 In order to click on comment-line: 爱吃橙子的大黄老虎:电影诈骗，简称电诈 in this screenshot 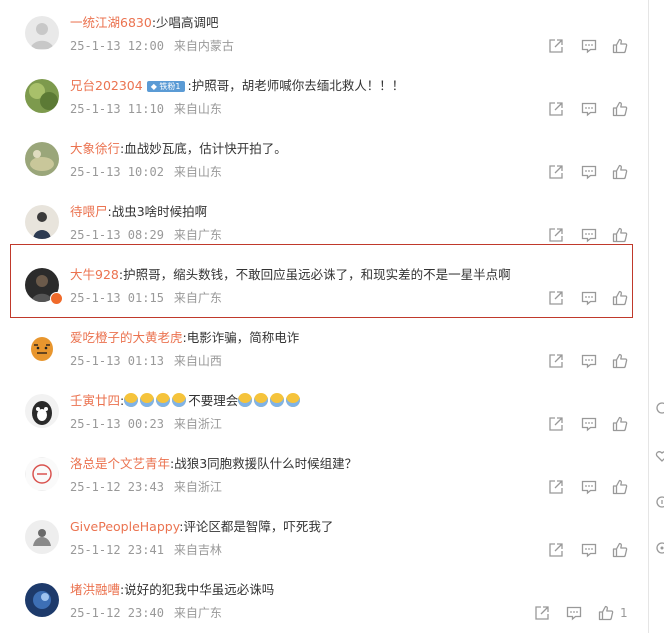, I will do `click(184, 338)`.